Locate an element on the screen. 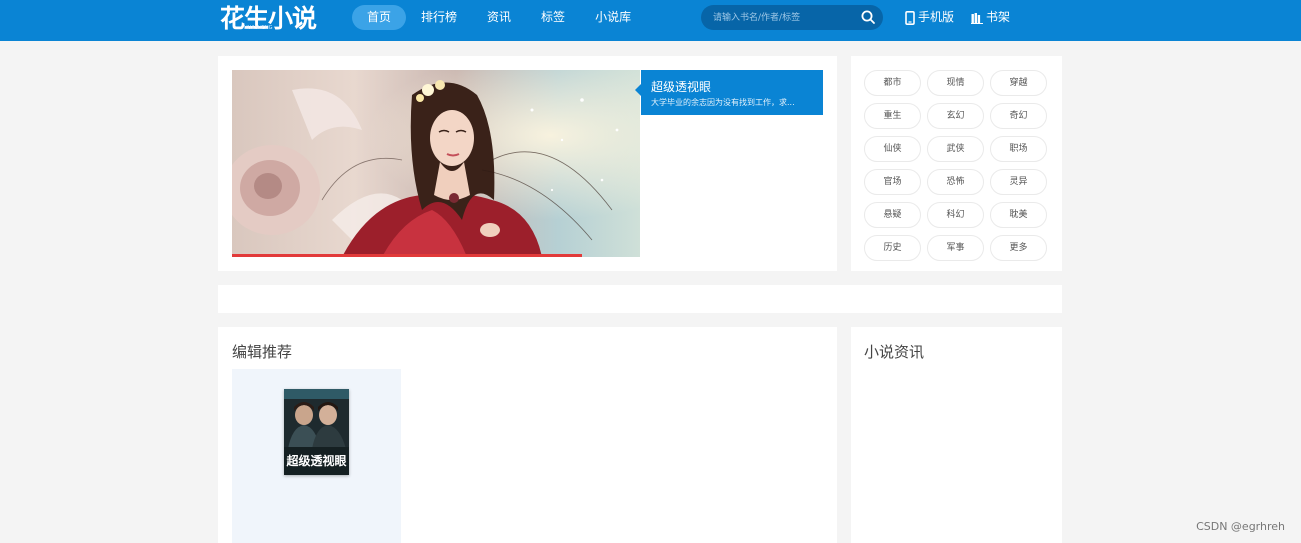 The image size is (1301, 543). site-logo: 花生小说 HUASHENG is located at coordinates (268, 19).